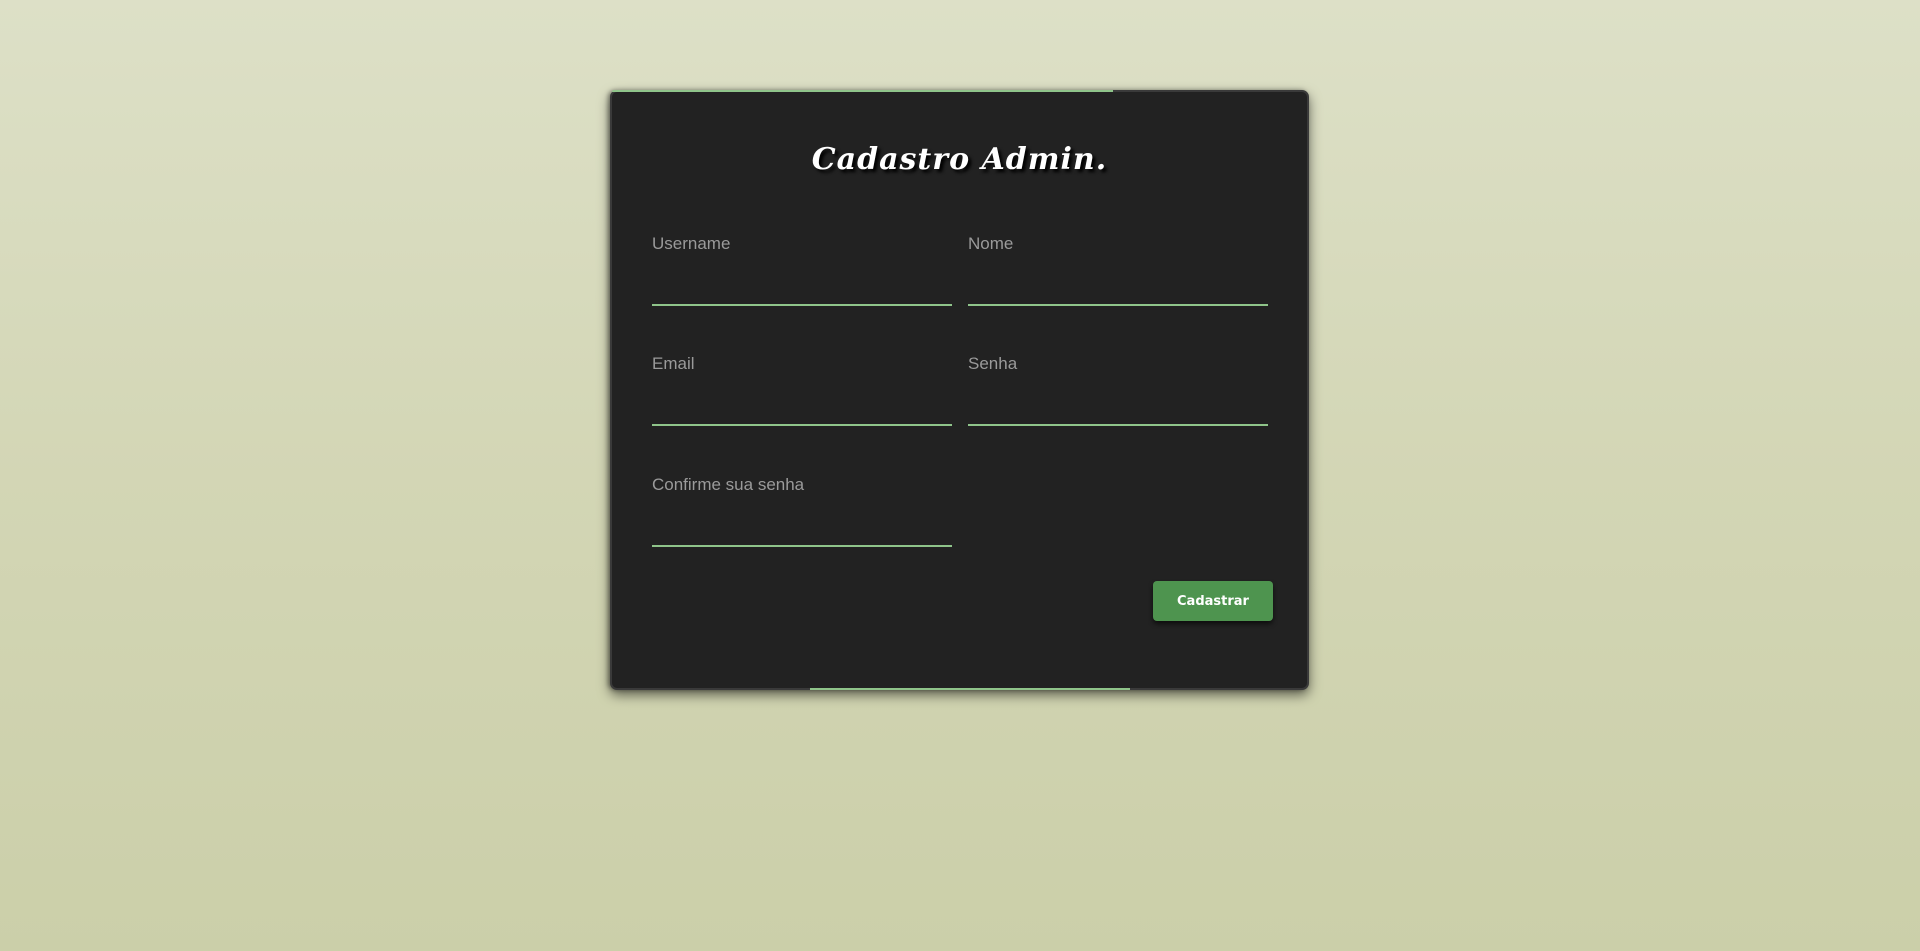  I want to click on username-field-group: Username, so click(802, 279).